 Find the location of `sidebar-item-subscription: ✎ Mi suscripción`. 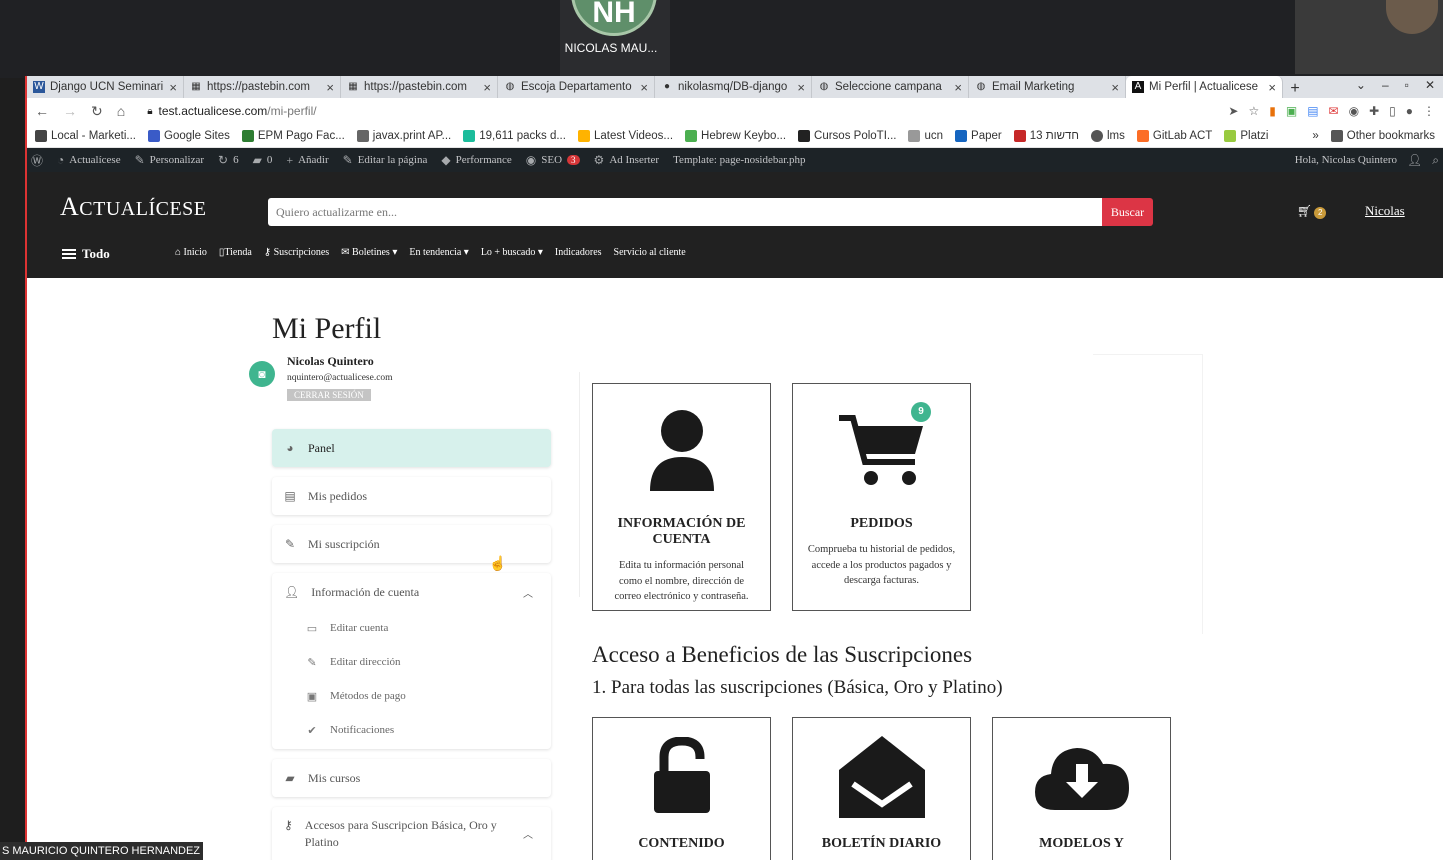

sidebar-item-subscription: ✎ Mi suscripción is located at coordinates (411, 544).